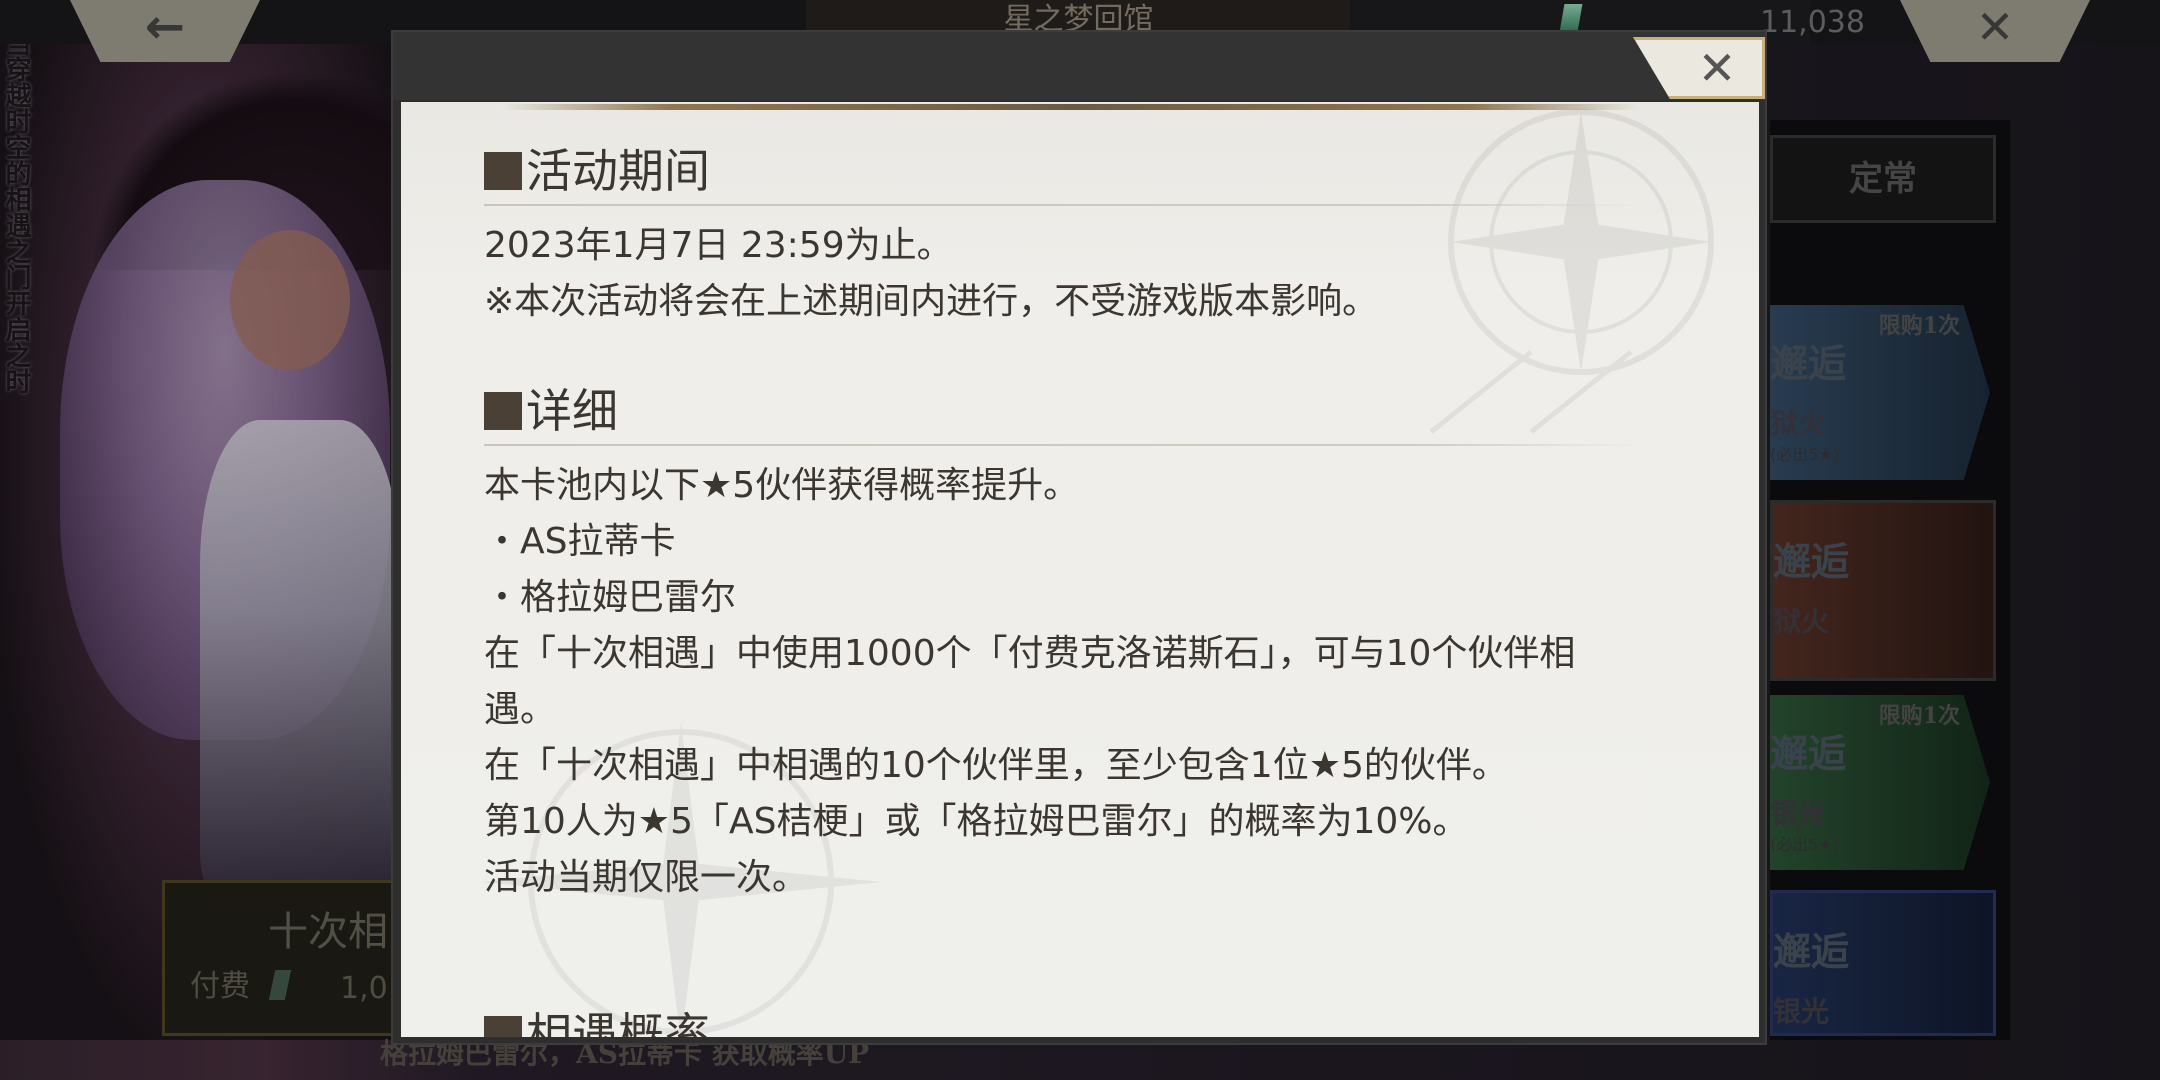 Image resolution: width=2160 pixels, height=1080 pixels. I want to click on dialog-header, so click(1079, 66).